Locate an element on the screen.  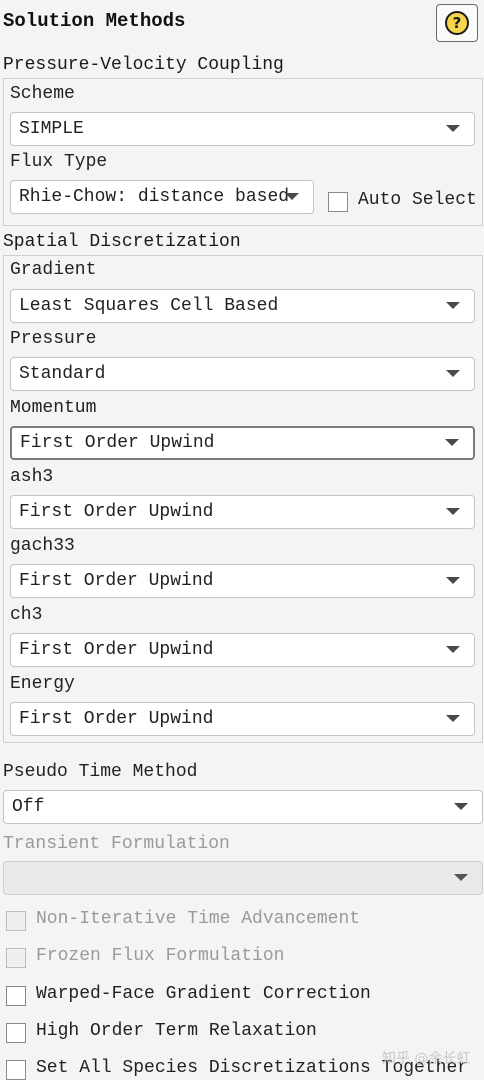
momentum-dropdown: First Order Upwind is located at coordinates (242, 443).